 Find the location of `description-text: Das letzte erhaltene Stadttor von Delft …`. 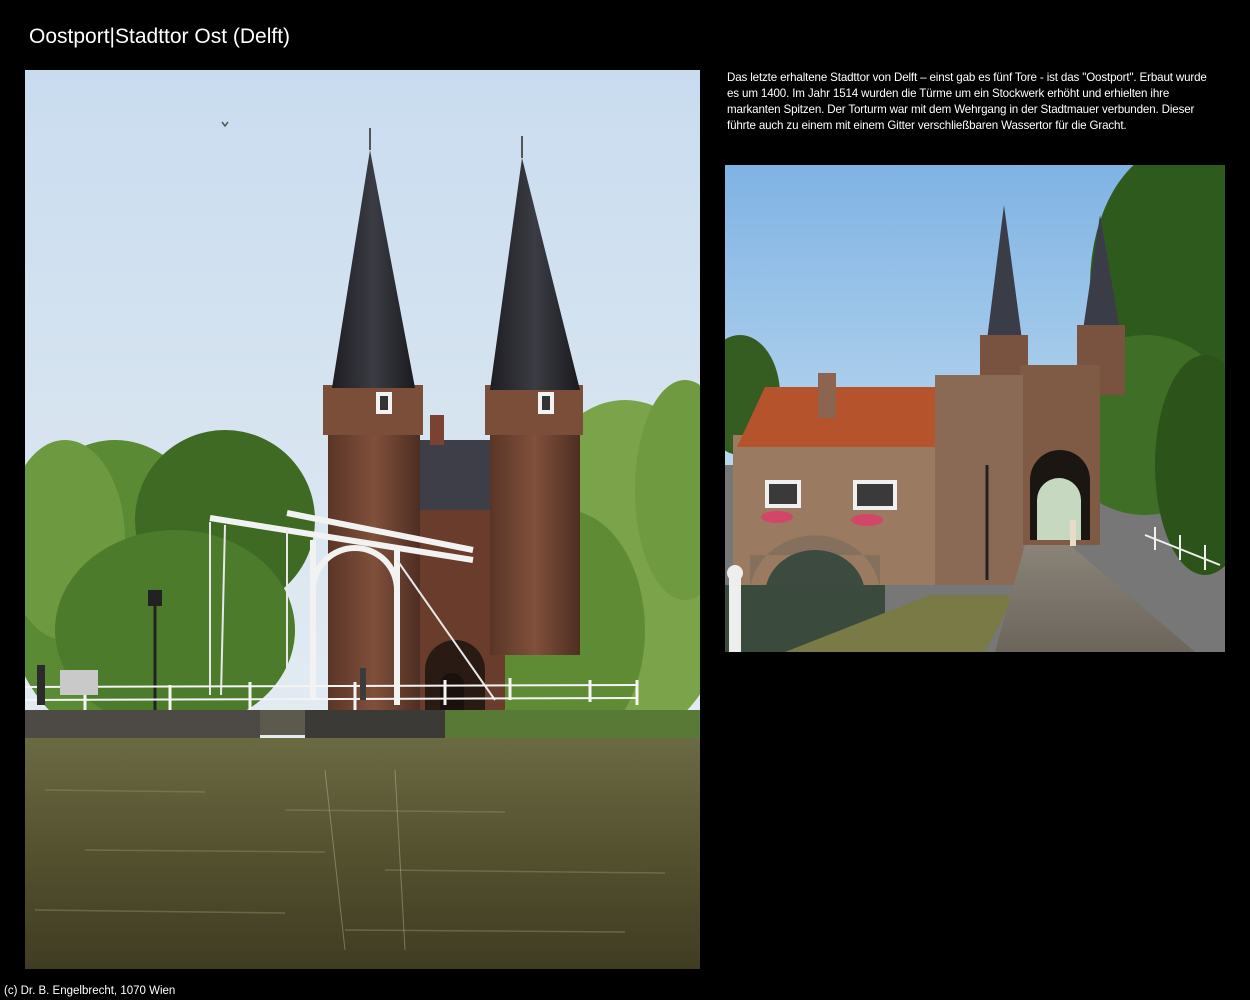

description-text: Das letzte erhaltene Stadttor von Delft … is located at coordinates (967, 101).